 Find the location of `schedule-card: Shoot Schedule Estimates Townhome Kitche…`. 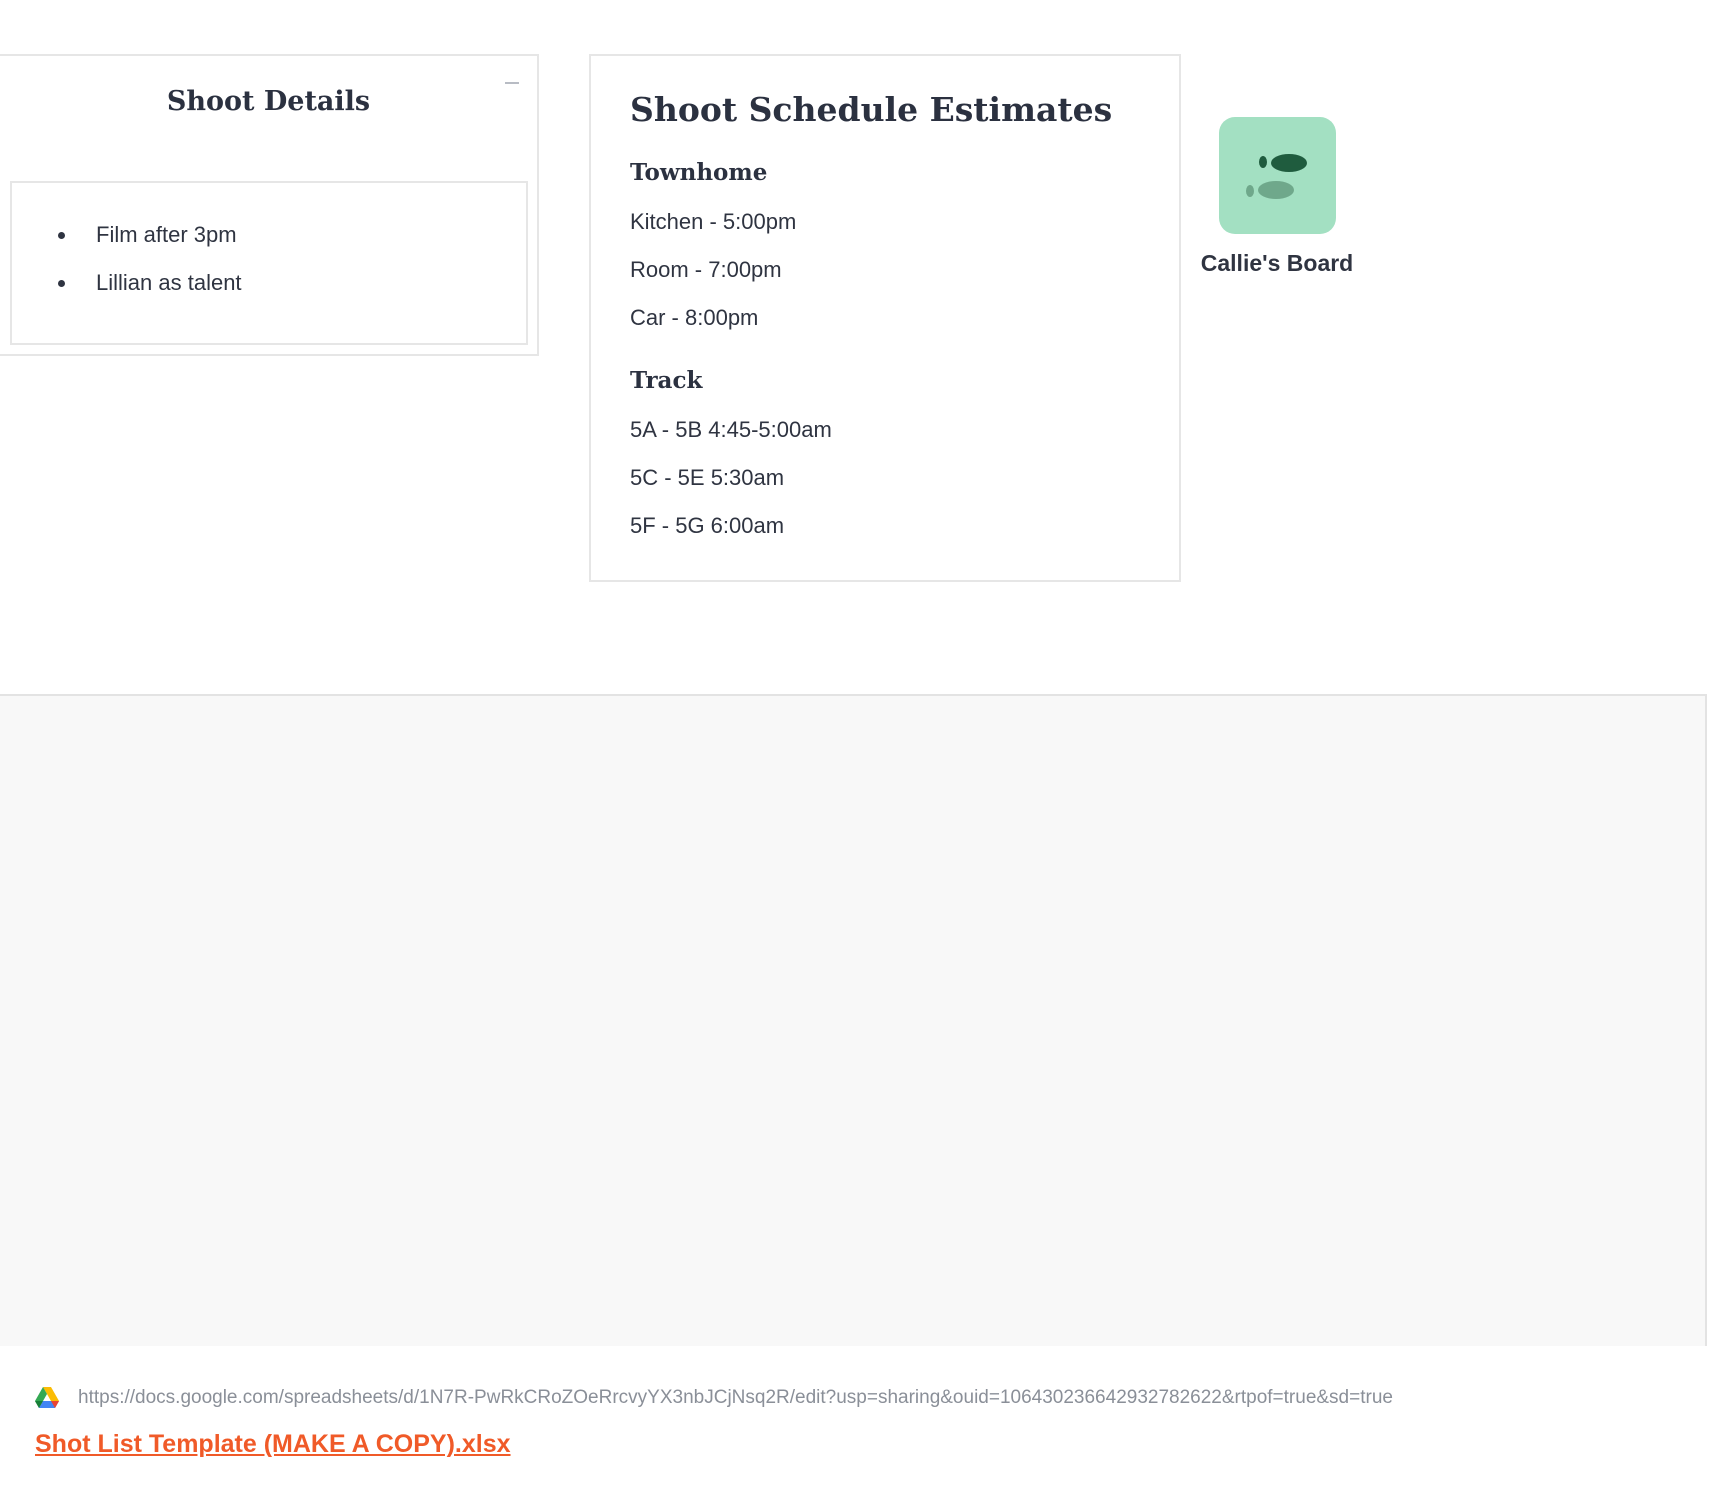

schedule-card: Shoot Schedule Estimates Townhome Kitche… is located at coordinates (885, 318).